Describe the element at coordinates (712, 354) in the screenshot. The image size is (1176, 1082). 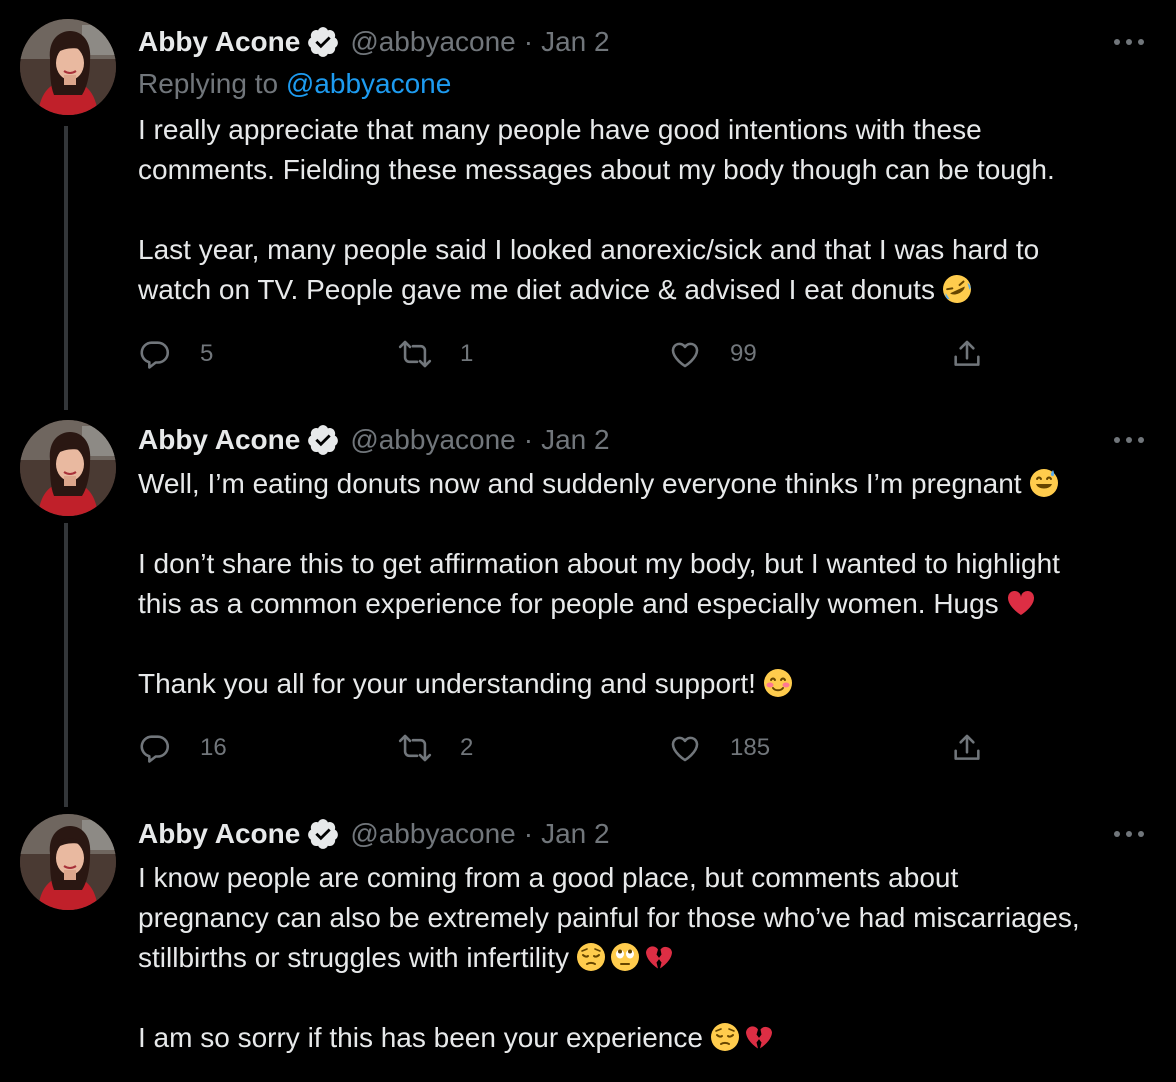
I see `like-button: 99` at that location.